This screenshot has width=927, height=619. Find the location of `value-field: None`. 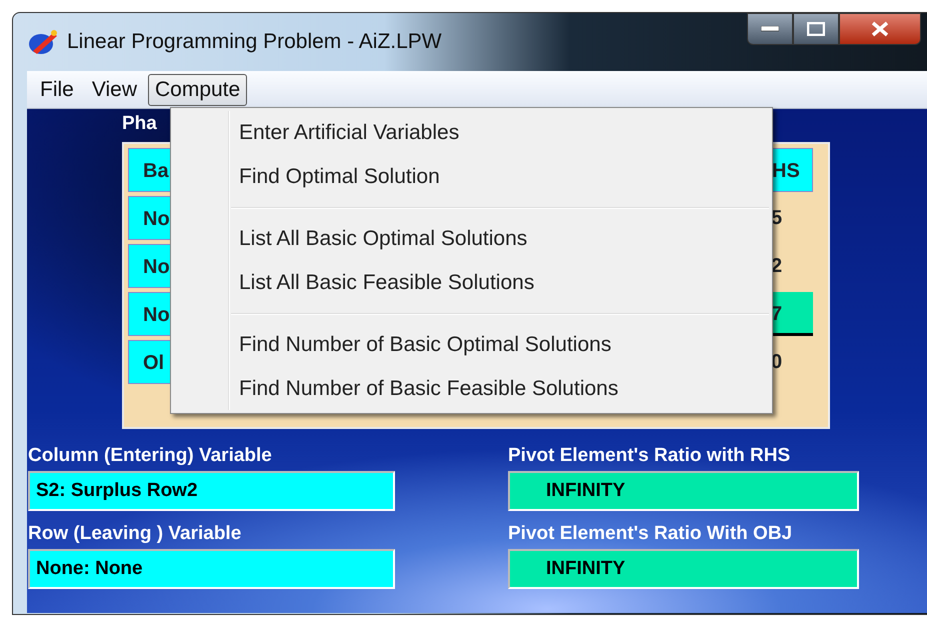

value-field: None is located at coordinates (211, 569).